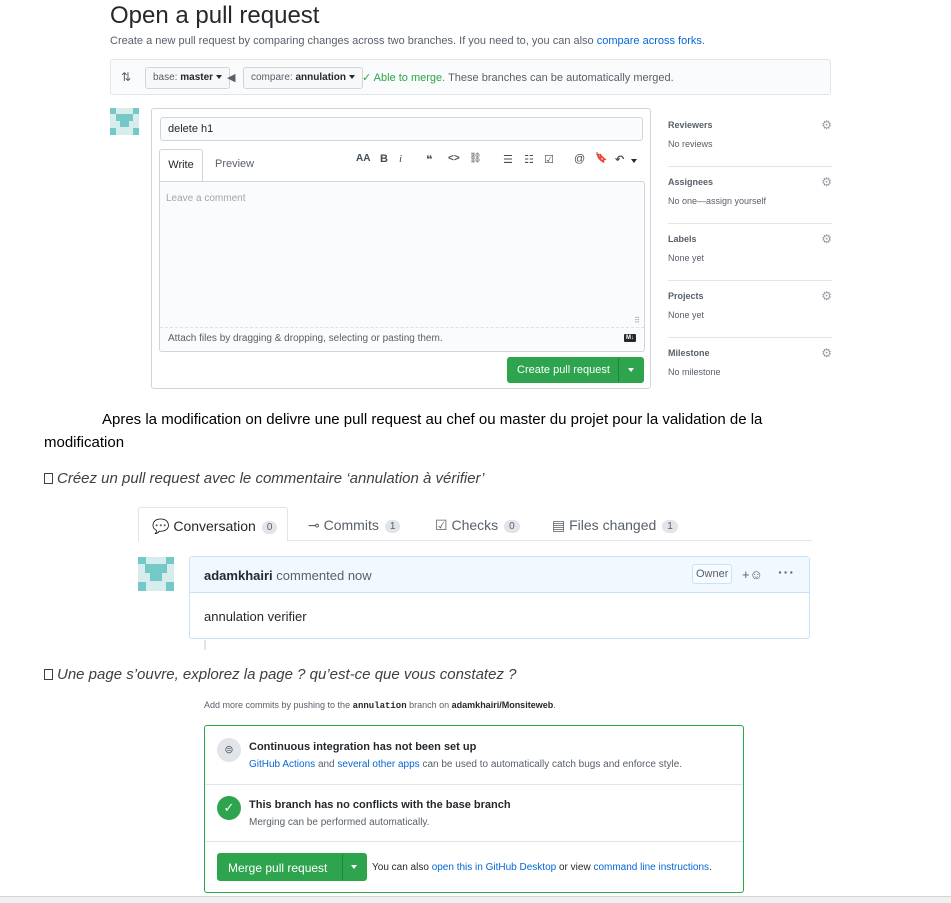  Describe the element at coordinates (126, 77) in the screenshot. I see `git-compare-icon: ⇅` at that location.